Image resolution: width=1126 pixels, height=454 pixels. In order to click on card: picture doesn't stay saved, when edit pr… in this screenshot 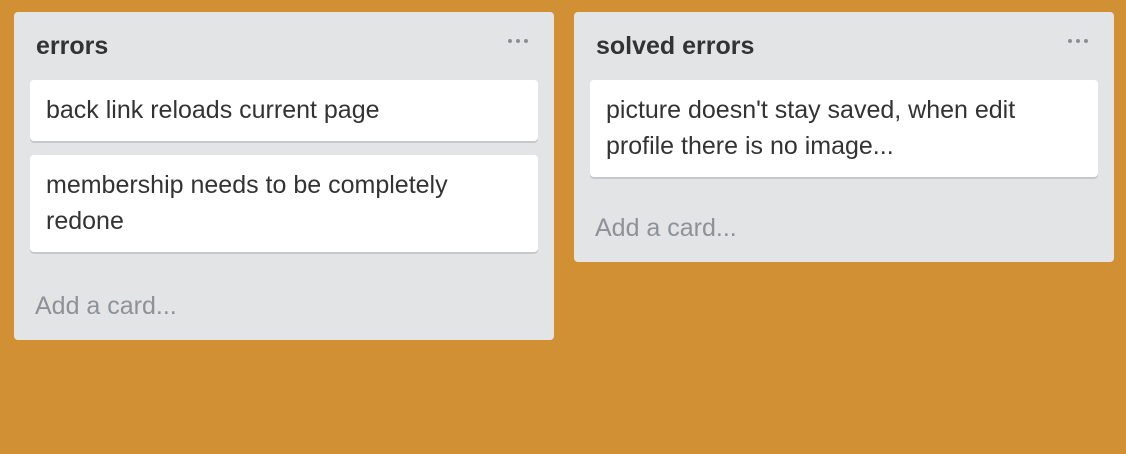, I will do `click(844, 128)`.